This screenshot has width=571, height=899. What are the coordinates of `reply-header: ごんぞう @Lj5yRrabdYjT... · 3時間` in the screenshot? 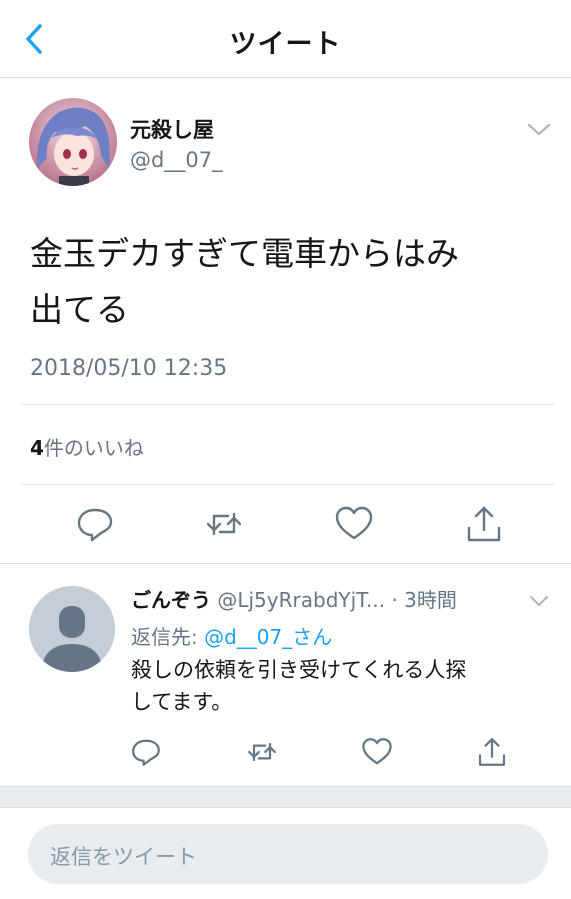 It's located at (294, 598).